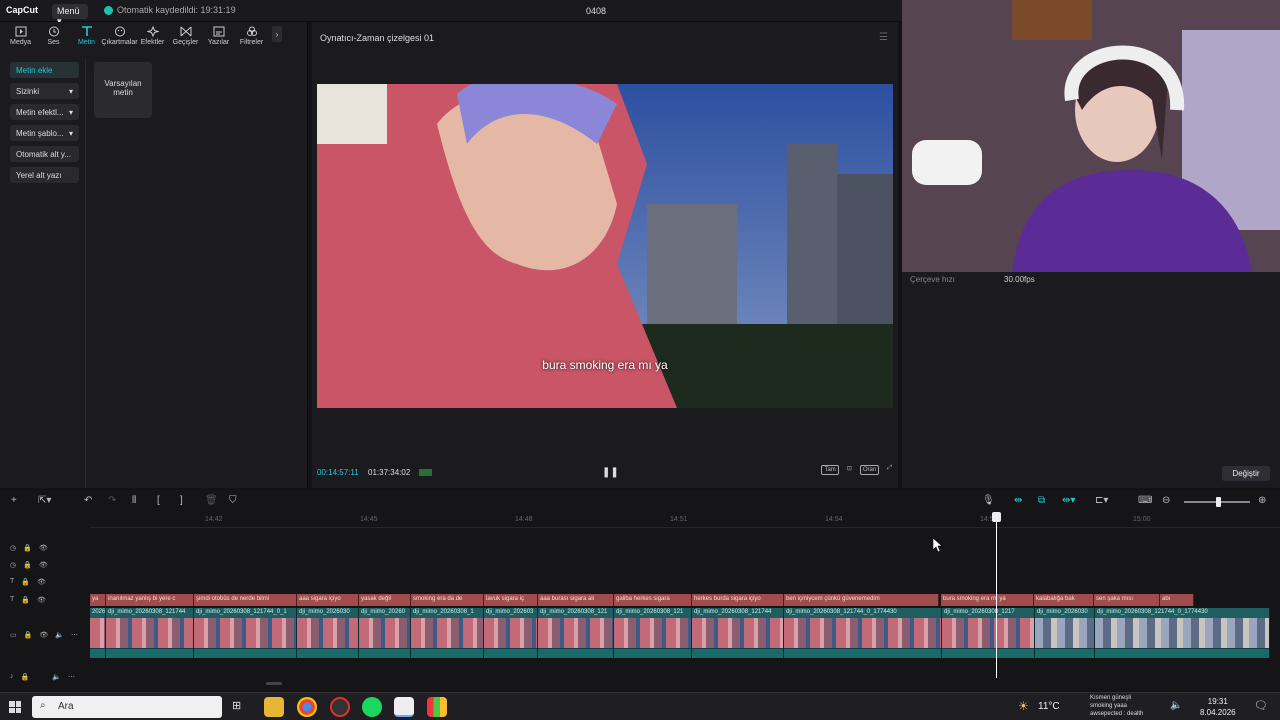 Image resolution: width=1280 pixels, height=720 pixels. I want to click on change-button: Değiştir, so click(1246, 473).